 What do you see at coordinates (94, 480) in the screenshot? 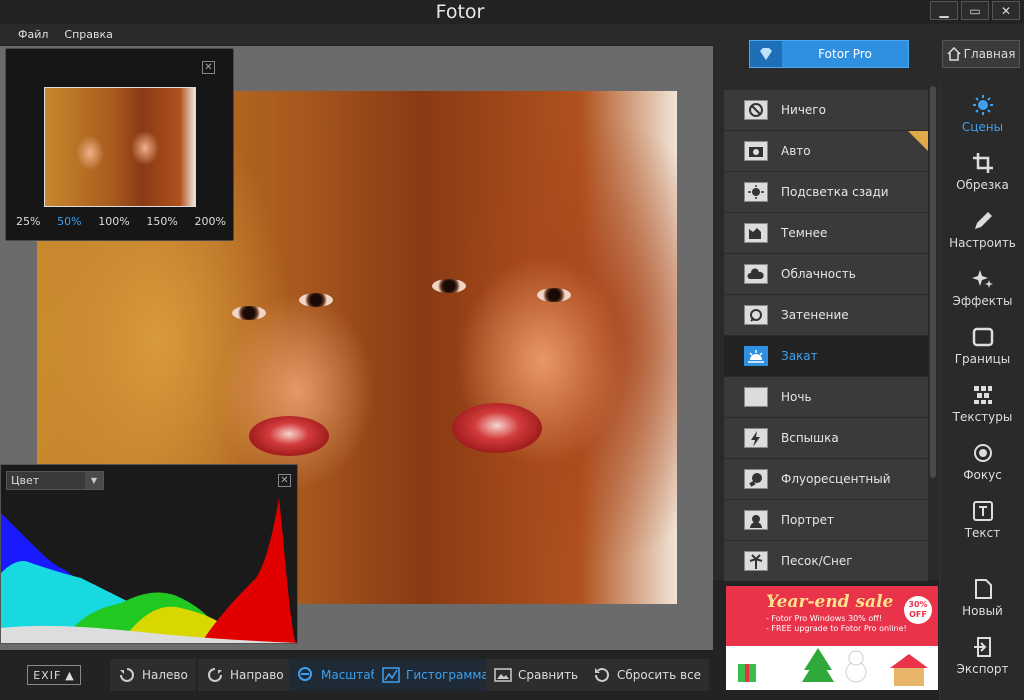
I see `chevron-down-icon: ▼` at bounding box center [94, 480].